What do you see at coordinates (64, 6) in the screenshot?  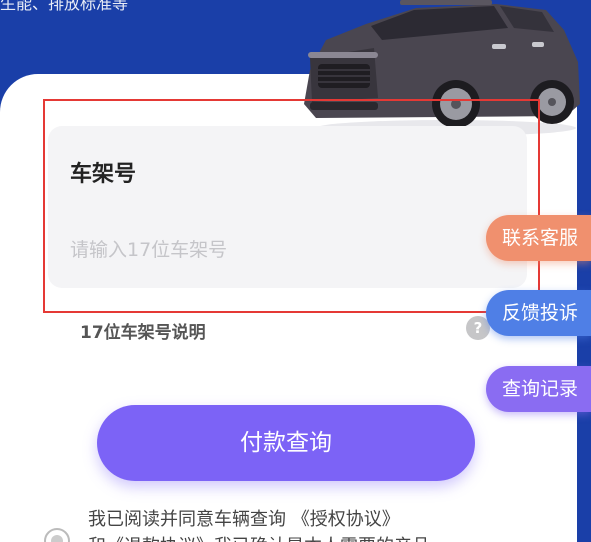 I see `header-partial-text: 生能、排放标准等` at bounding box center [64, 6].